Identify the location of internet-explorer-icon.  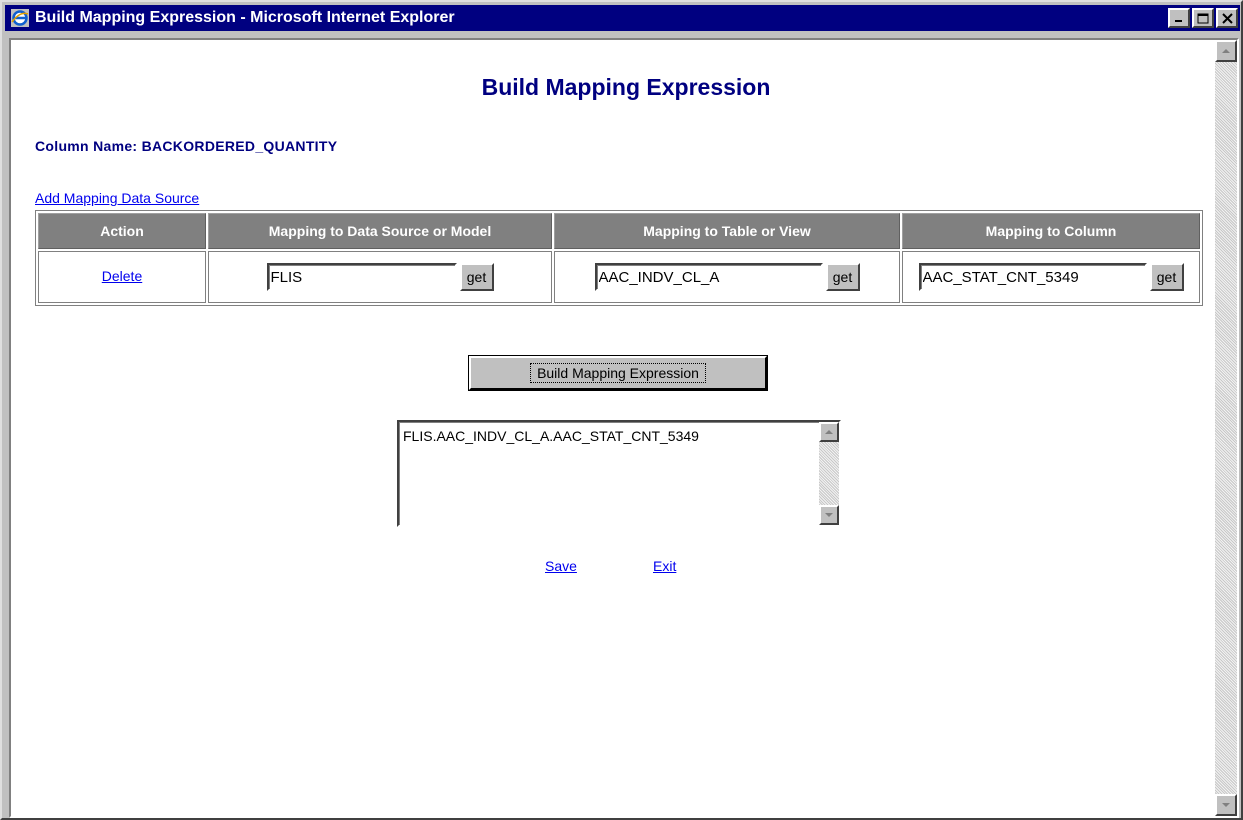
(20, 18).